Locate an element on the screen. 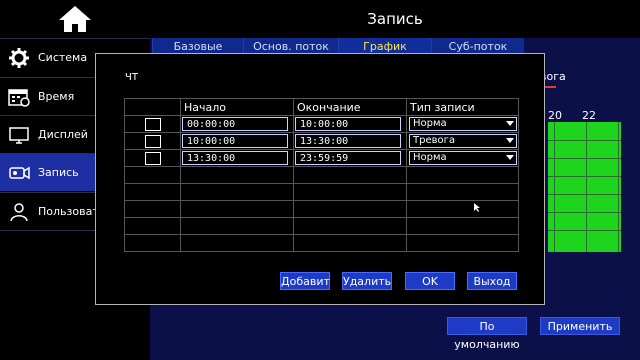 Image resolution: width=640 pixels, height=360 pixels. add-button: Добавит is located at coordinates (305, 281).